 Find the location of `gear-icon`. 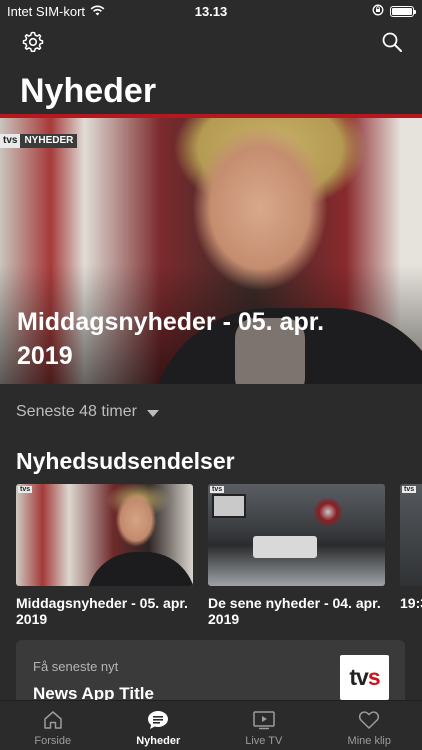

gear-icon is located at coordinates (33, 44).